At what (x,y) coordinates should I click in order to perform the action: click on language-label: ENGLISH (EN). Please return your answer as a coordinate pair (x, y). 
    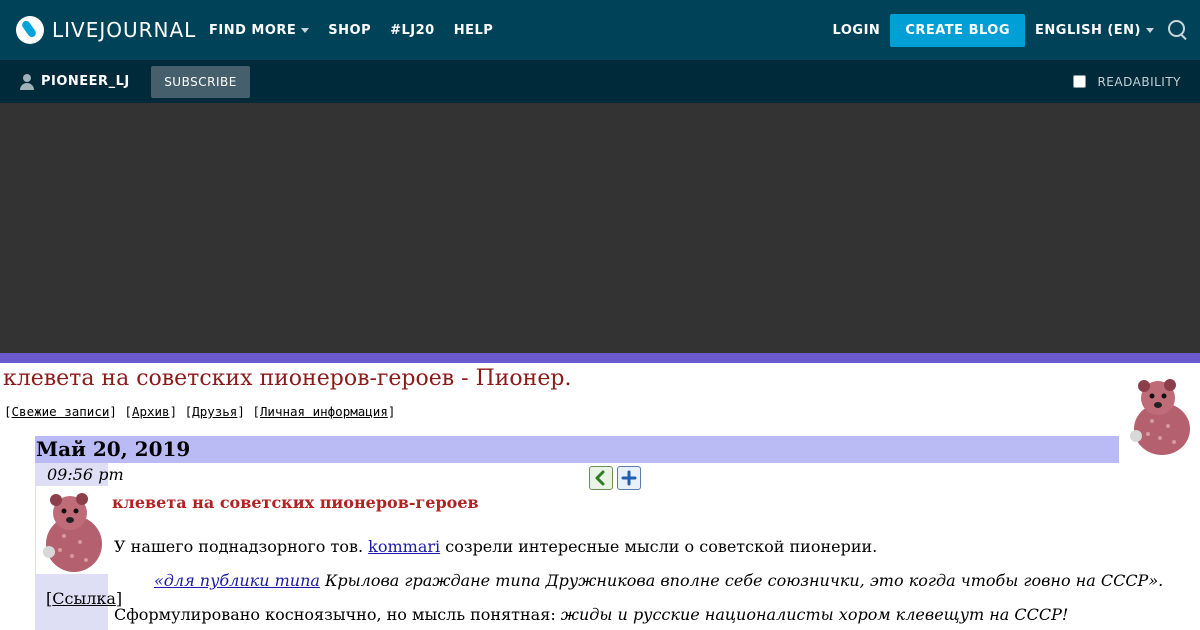
    Looking at the image, I should click on (1088, 30).